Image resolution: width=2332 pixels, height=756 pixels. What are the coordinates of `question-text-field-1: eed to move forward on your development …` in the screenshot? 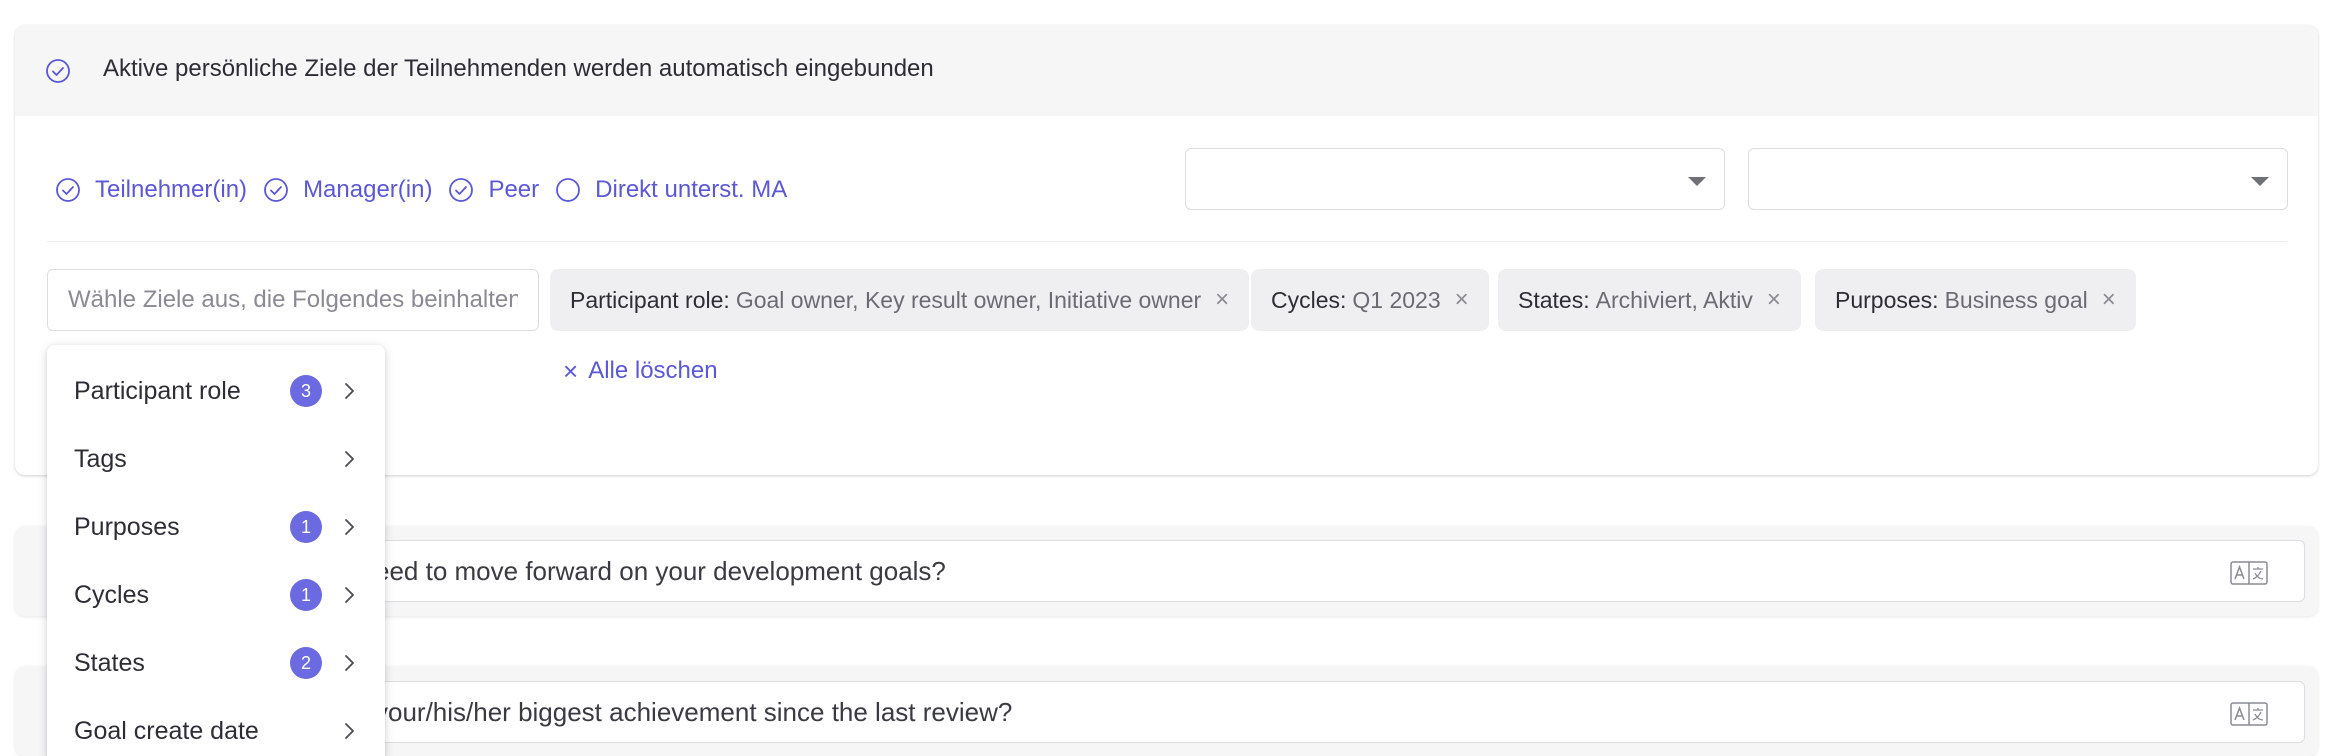 It's located at (1292, 571).